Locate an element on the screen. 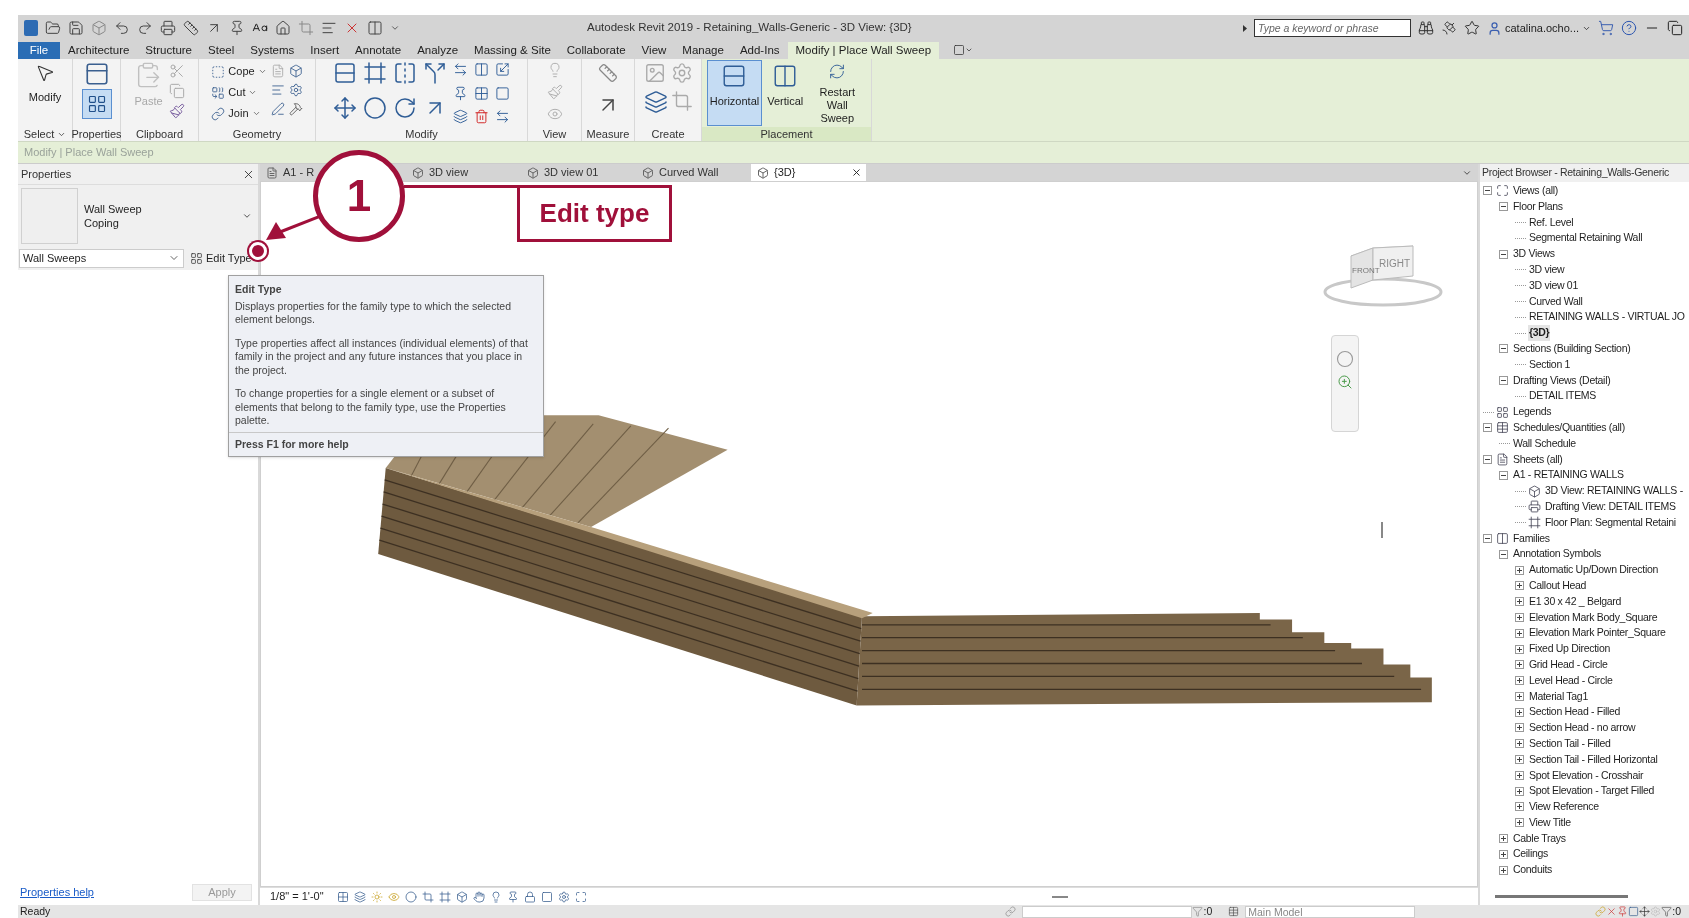 The height and width of the screenshot is (918, 1689). zoom-icon is located at coordinates (1345, 382).